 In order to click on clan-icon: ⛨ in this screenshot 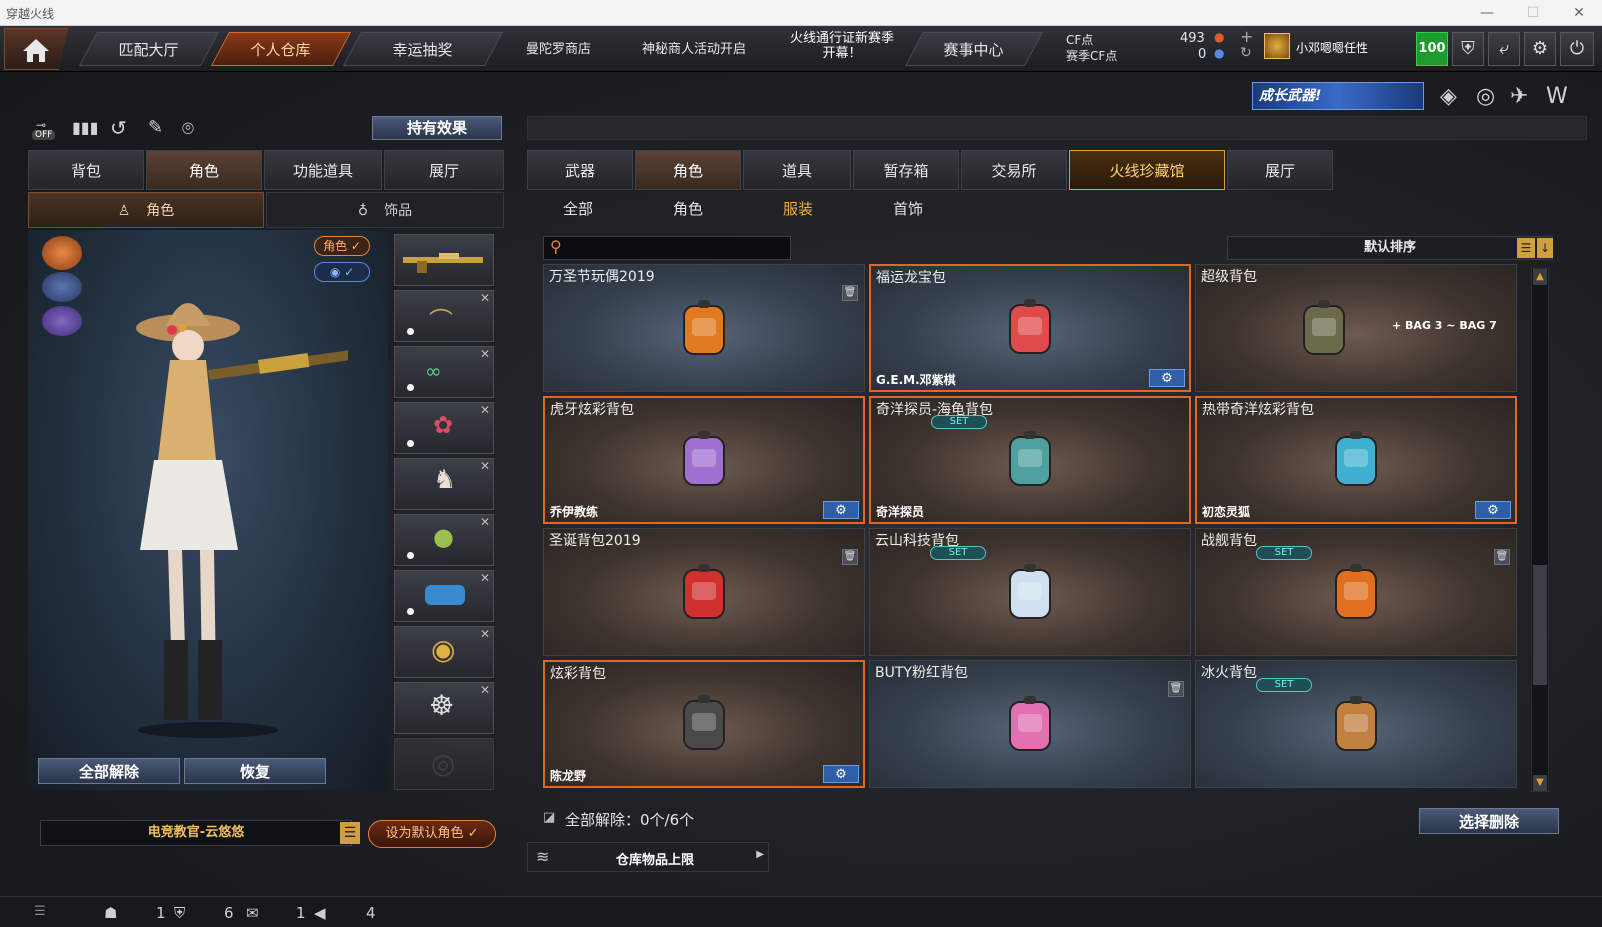, I will do `click(179, 913)`.